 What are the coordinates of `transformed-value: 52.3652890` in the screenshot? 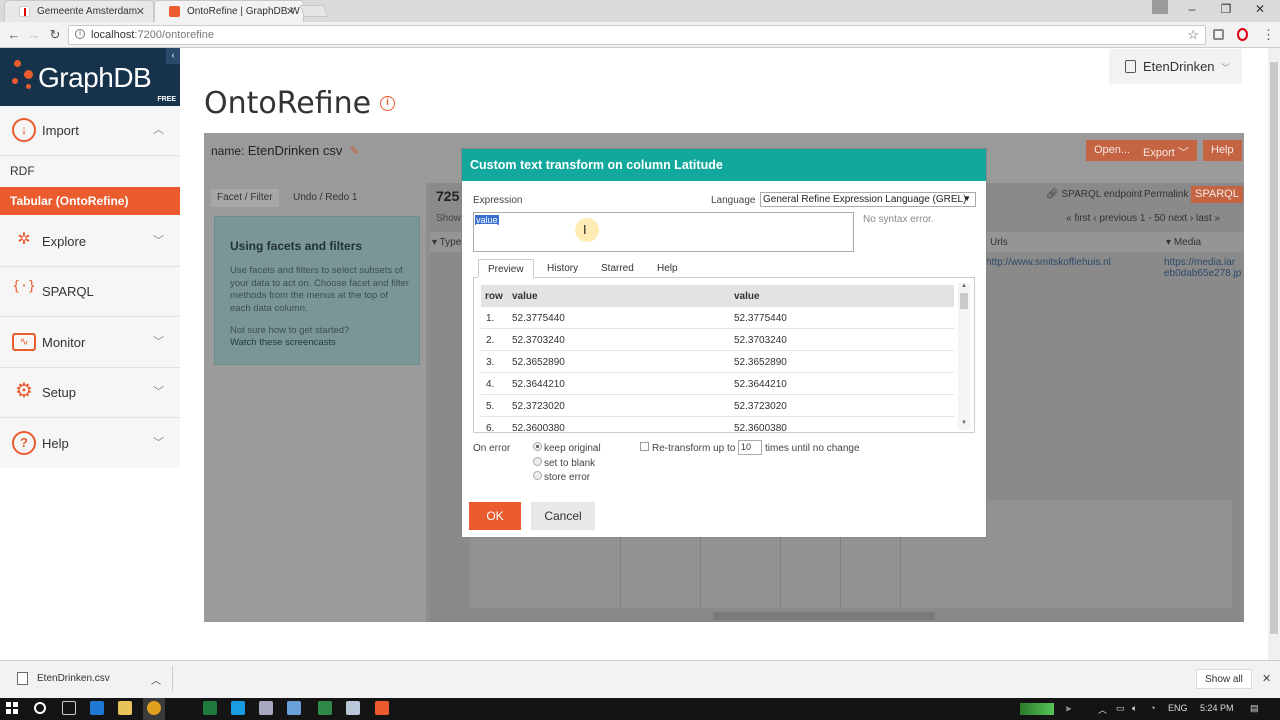 It's located at (760, 362).